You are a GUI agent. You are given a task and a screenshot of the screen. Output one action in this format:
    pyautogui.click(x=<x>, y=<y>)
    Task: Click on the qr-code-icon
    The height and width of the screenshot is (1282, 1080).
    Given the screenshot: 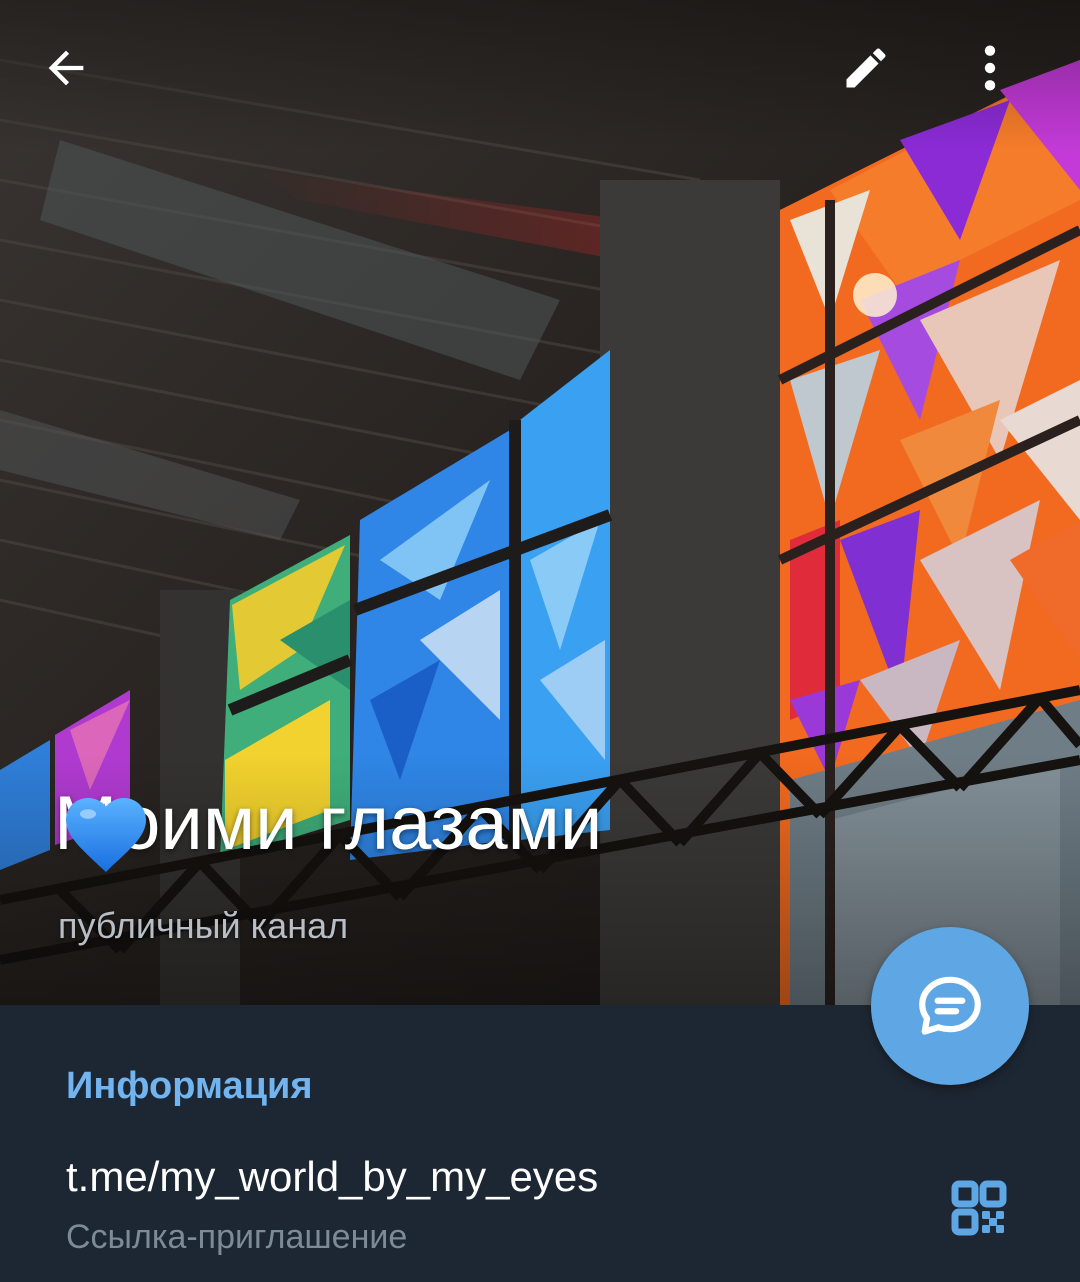 What is the action you would take?
    pyautogui.click(x=979, y=1208)
    